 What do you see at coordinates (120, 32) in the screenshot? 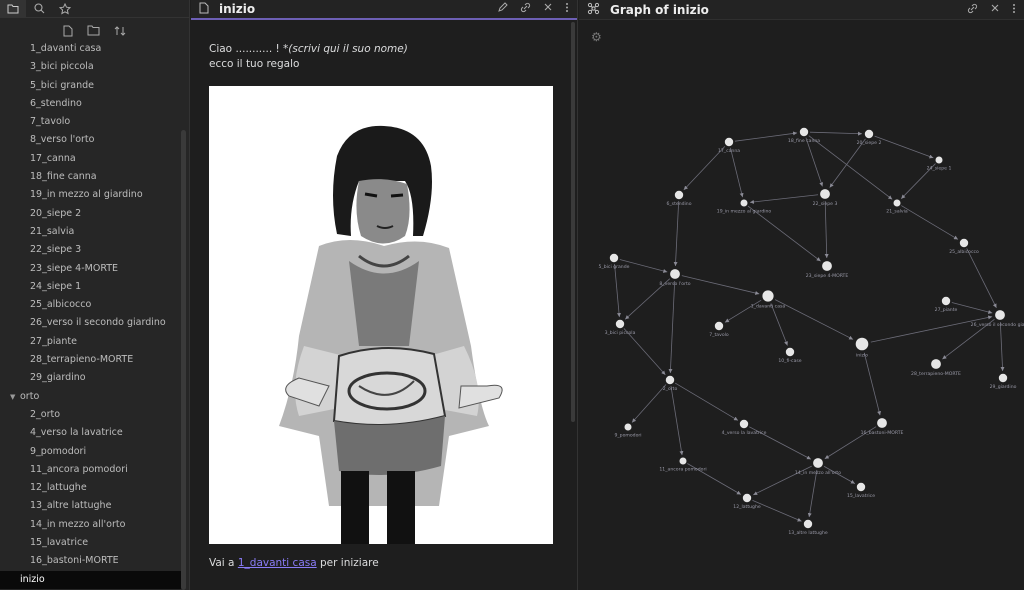
I see `sort-icon` at bounding box center [120, 32].